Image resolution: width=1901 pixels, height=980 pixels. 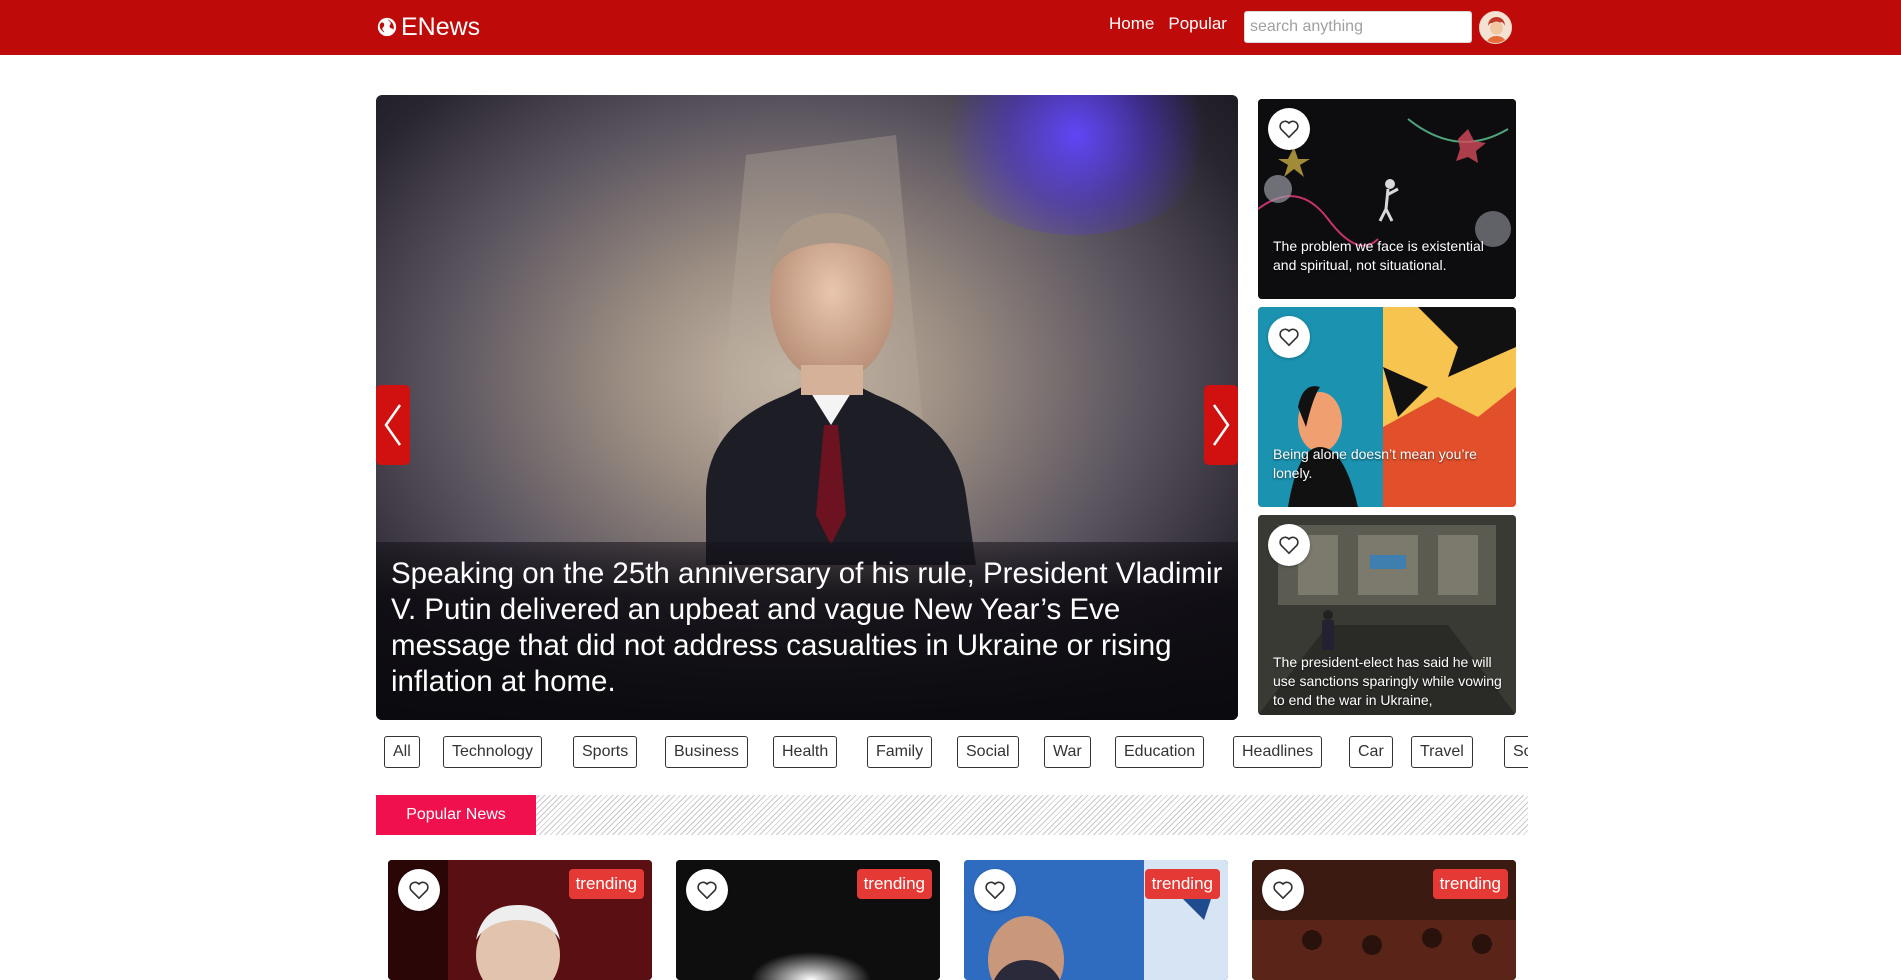 I want to click on user-avatar, so click(x=1495, y=27).